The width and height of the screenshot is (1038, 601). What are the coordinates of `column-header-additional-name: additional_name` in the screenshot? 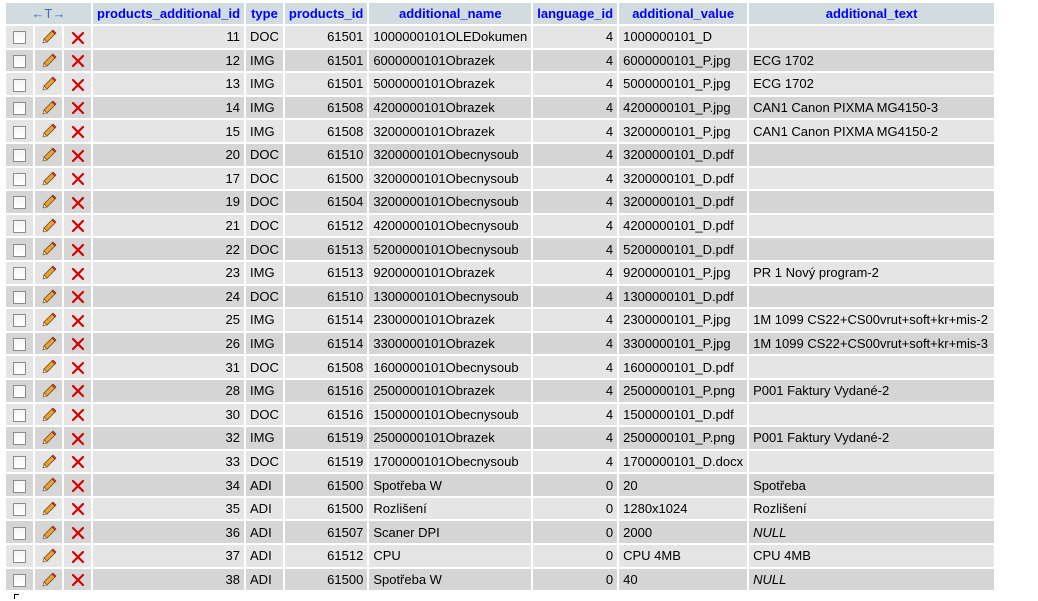 It's located at (450, 13).